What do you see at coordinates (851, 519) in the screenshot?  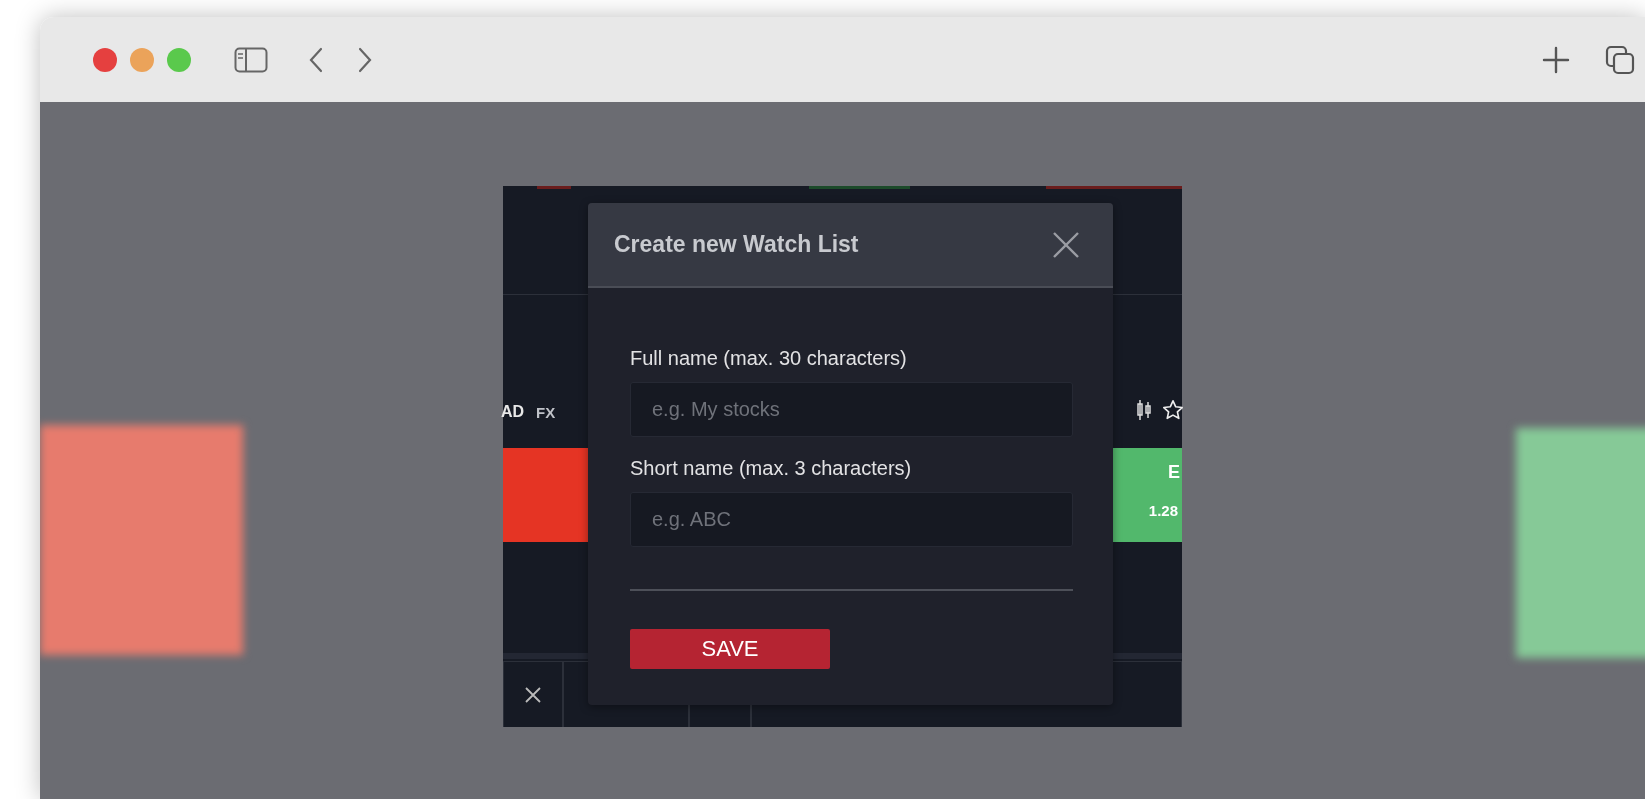 I see `input-field: e.g. ABC` at bounding box center [851, 519].